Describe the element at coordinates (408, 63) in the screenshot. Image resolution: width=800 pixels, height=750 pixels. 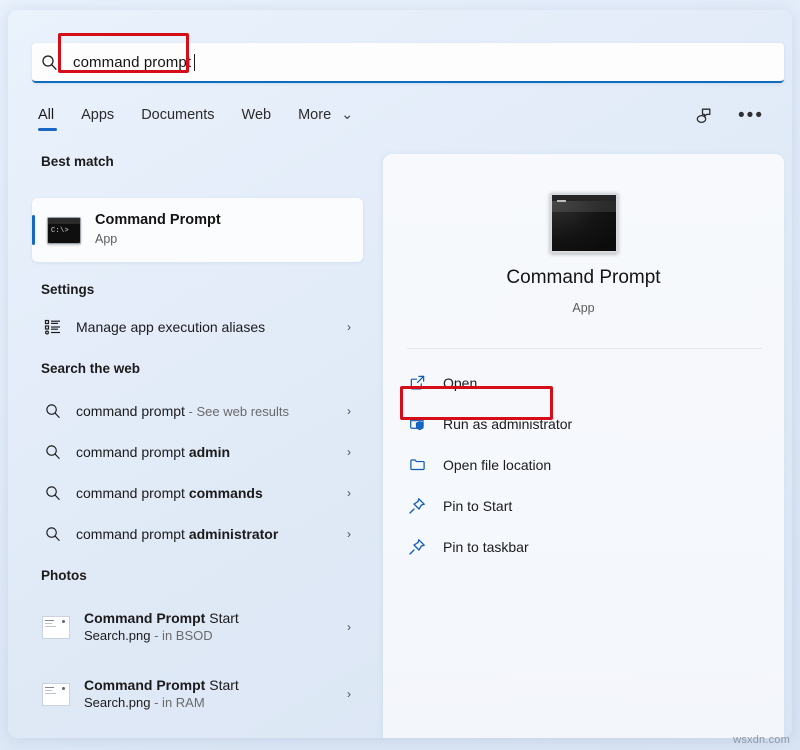
I see `search-input: command prompt` at that location.